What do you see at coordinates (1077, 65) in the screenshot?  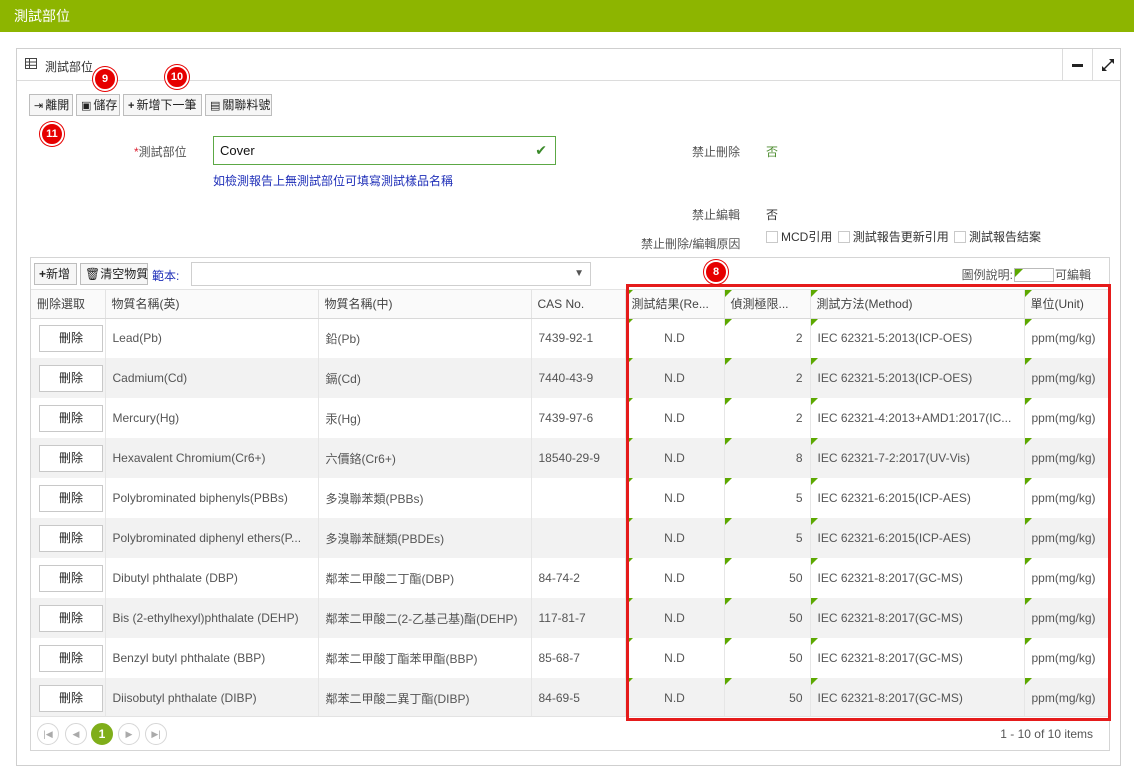 I see `minimize-button` at bounding box center [1077, 65].